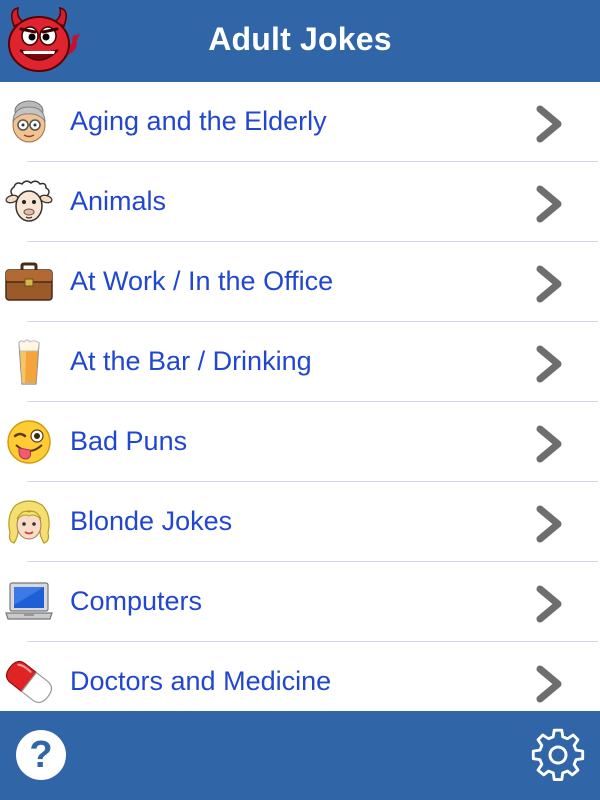 Image resolution: width=600 pixels, height=800 pixels. I want to click on list-item-label: At Work / In the Office, so click(202, 281).